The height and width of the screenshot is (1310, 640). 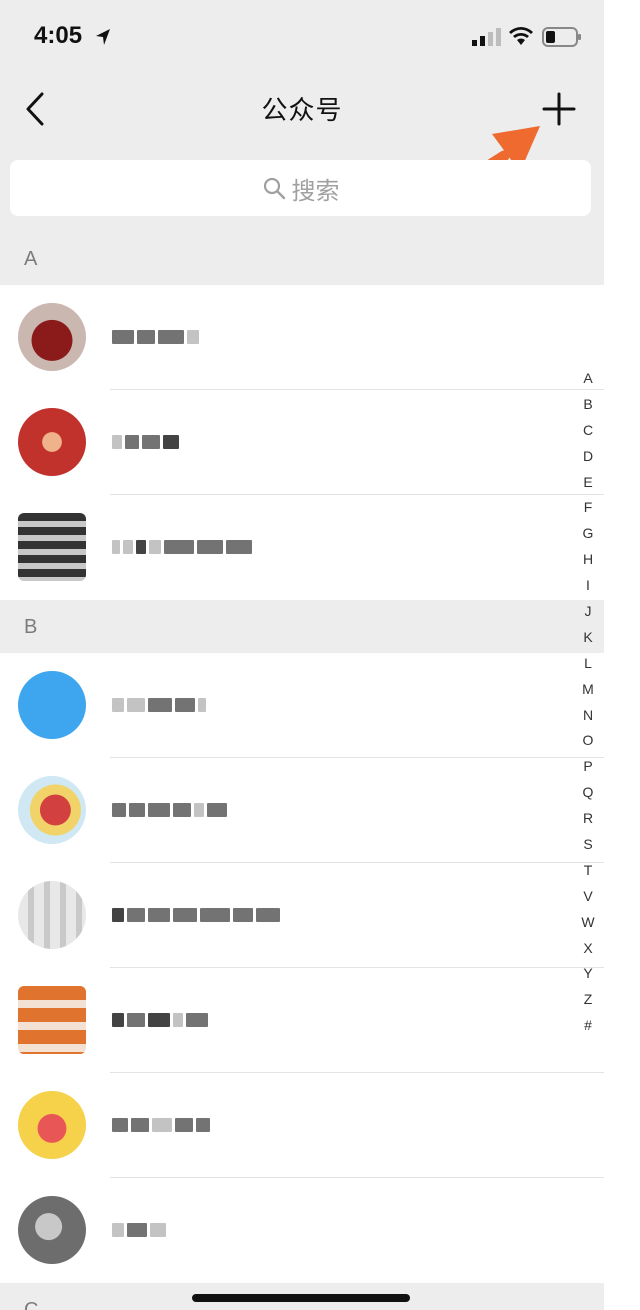 What do you see at coordinates (58, 35) in the screenshot?
I see `status-time: 4:05` at bounding box center [58, 35].